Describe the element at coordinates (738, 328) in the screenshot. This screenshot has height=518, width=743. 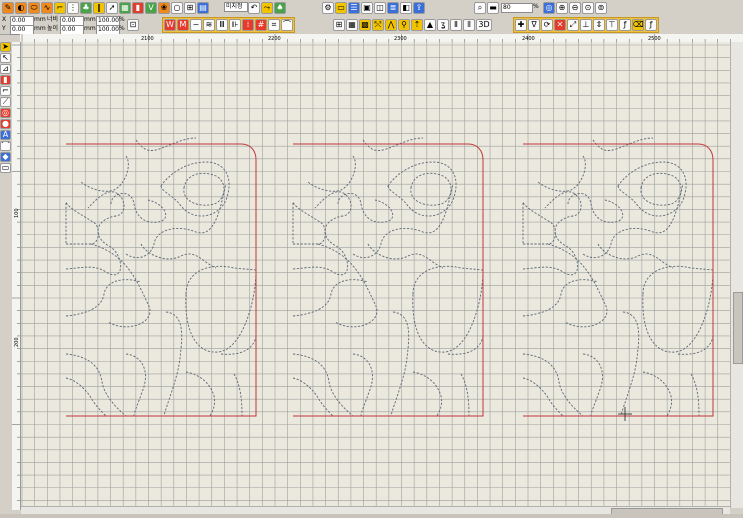
I see `vertical-scroll-thumb` at that location.